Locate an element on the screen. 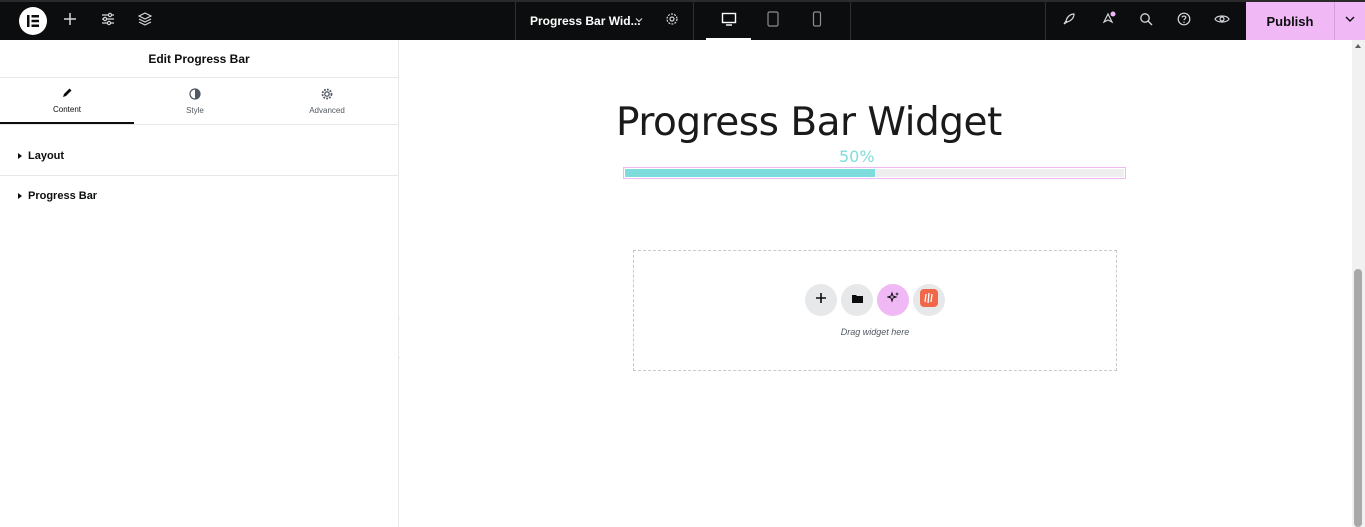 This screenshot has width=1365, height=527. canvas-scrollbar is located at coordinates (1358, 283).